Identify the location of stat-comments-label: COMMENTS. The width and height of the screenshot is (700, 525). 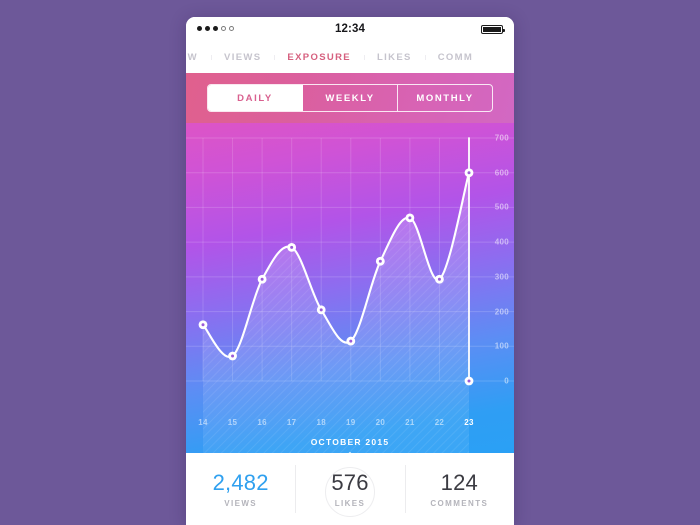
(459, 503).